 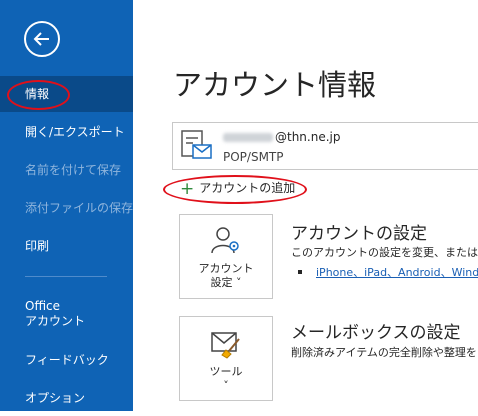 What do you see at coordinates (37, 94) in the screenshot?
I see `nav-info-label: 情報` at bounding box center [37, 94].